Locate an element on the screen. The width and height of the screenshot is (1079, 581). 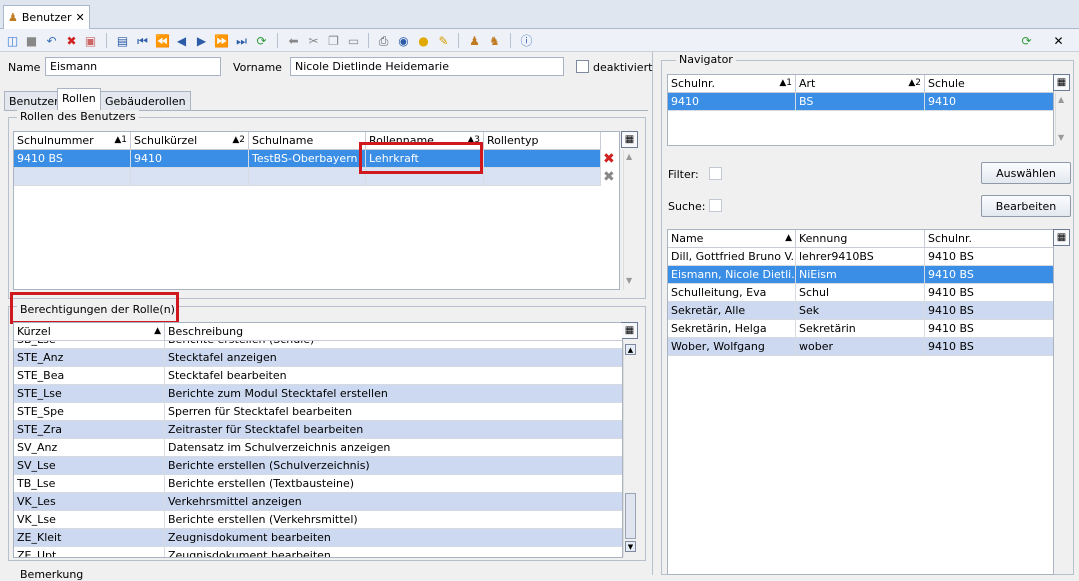
print-icon: ⎙ is located at coordinates (383, 40).